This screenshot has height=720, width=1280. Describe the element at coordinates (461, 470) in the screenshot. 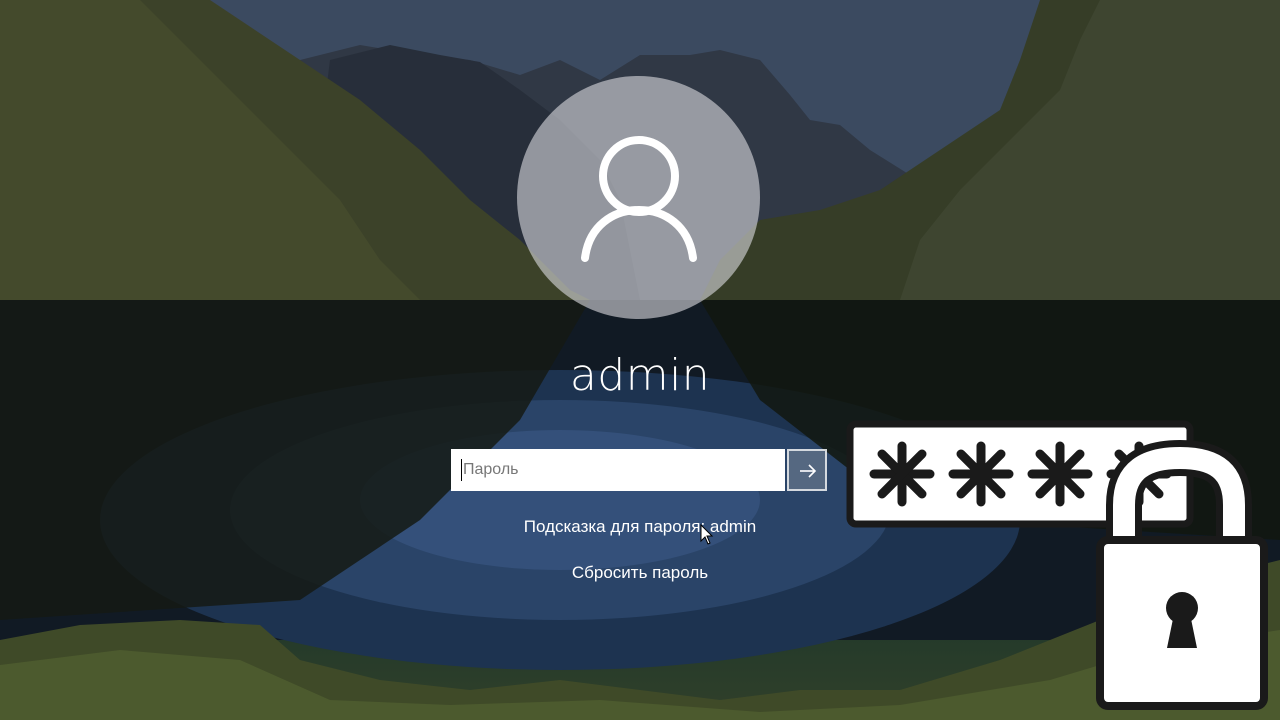

I see `text-caret` at that location.